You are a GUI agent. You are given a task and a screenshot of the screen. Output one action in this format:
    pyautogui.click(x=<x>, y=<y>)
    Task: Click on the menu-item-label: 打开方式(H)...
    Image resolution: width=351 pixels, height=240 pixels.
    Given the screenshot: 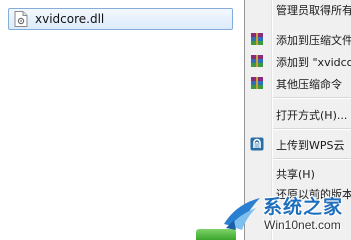 What is the action you would take?
    pyautogui.click(x=312, y=115)
    